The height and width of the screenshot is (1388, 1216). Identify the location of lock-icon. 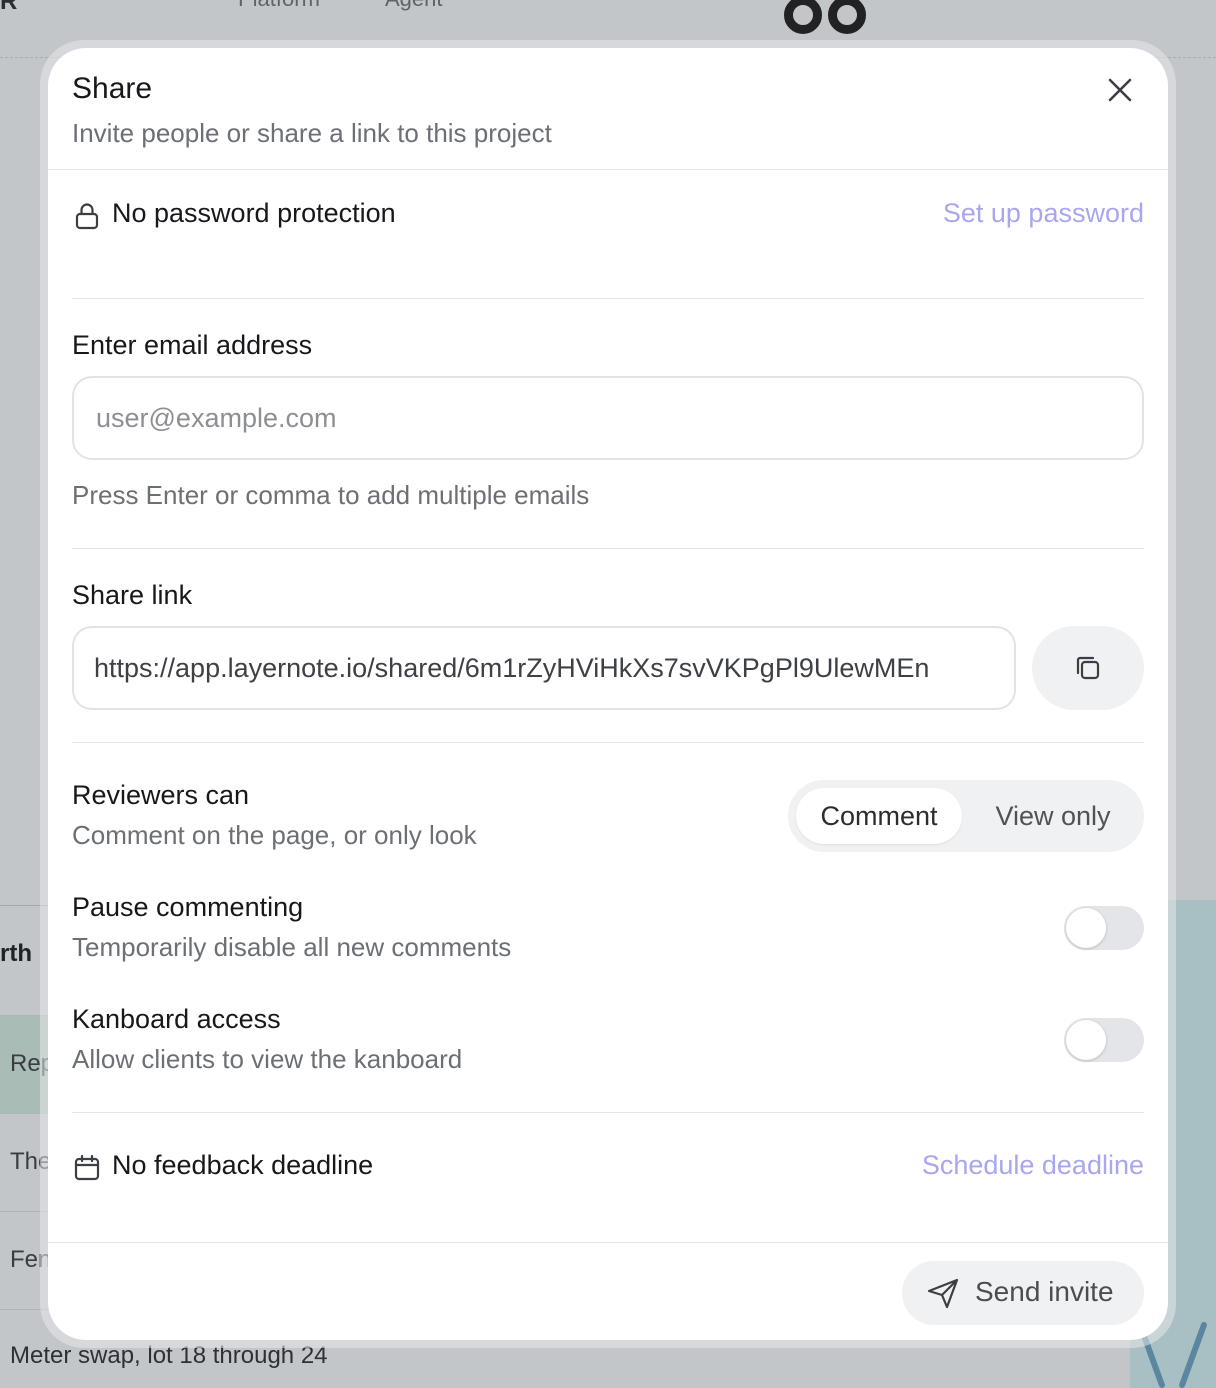
(87, 216).